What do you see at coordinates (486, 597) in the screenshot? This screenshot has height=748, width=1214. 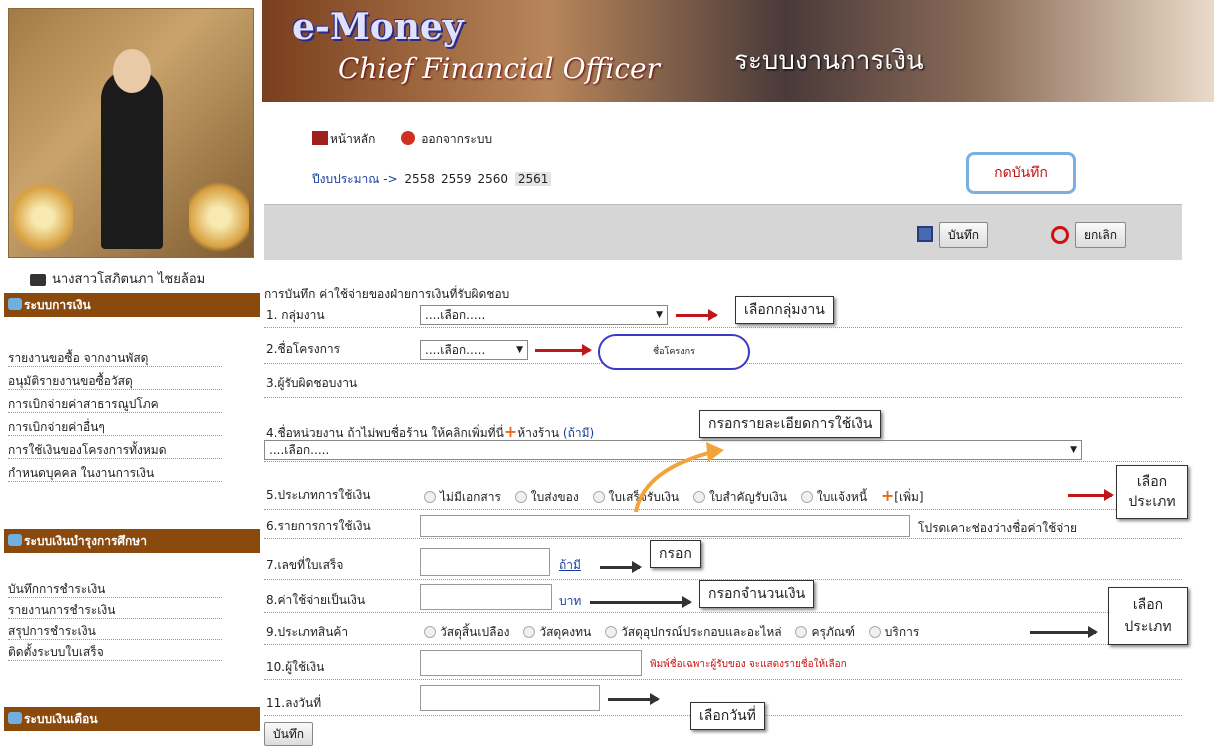 I see `amount-input` at bounding box center [486, 597].